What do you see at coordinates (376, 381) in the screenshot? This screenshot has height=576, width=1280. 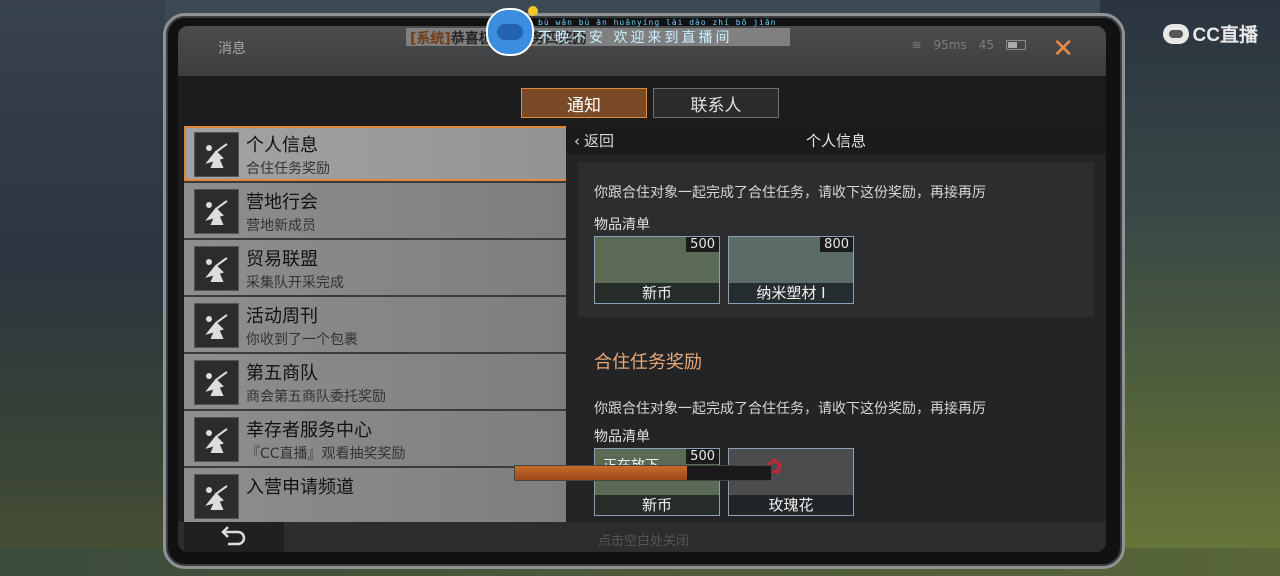 I see `message-item-caravan: 第五商队 商会第五商队委托奖励` at bounding box center [376, 381].